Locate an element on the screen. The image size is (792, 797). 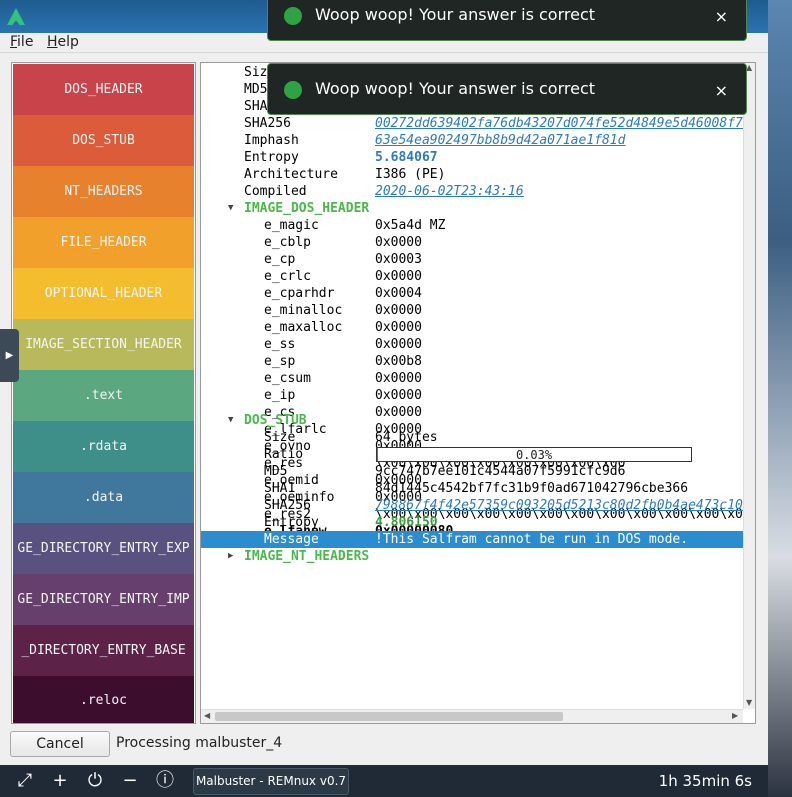
tree-row-entropy: Entropy 4.806150 is located at coordinates (472, 522).